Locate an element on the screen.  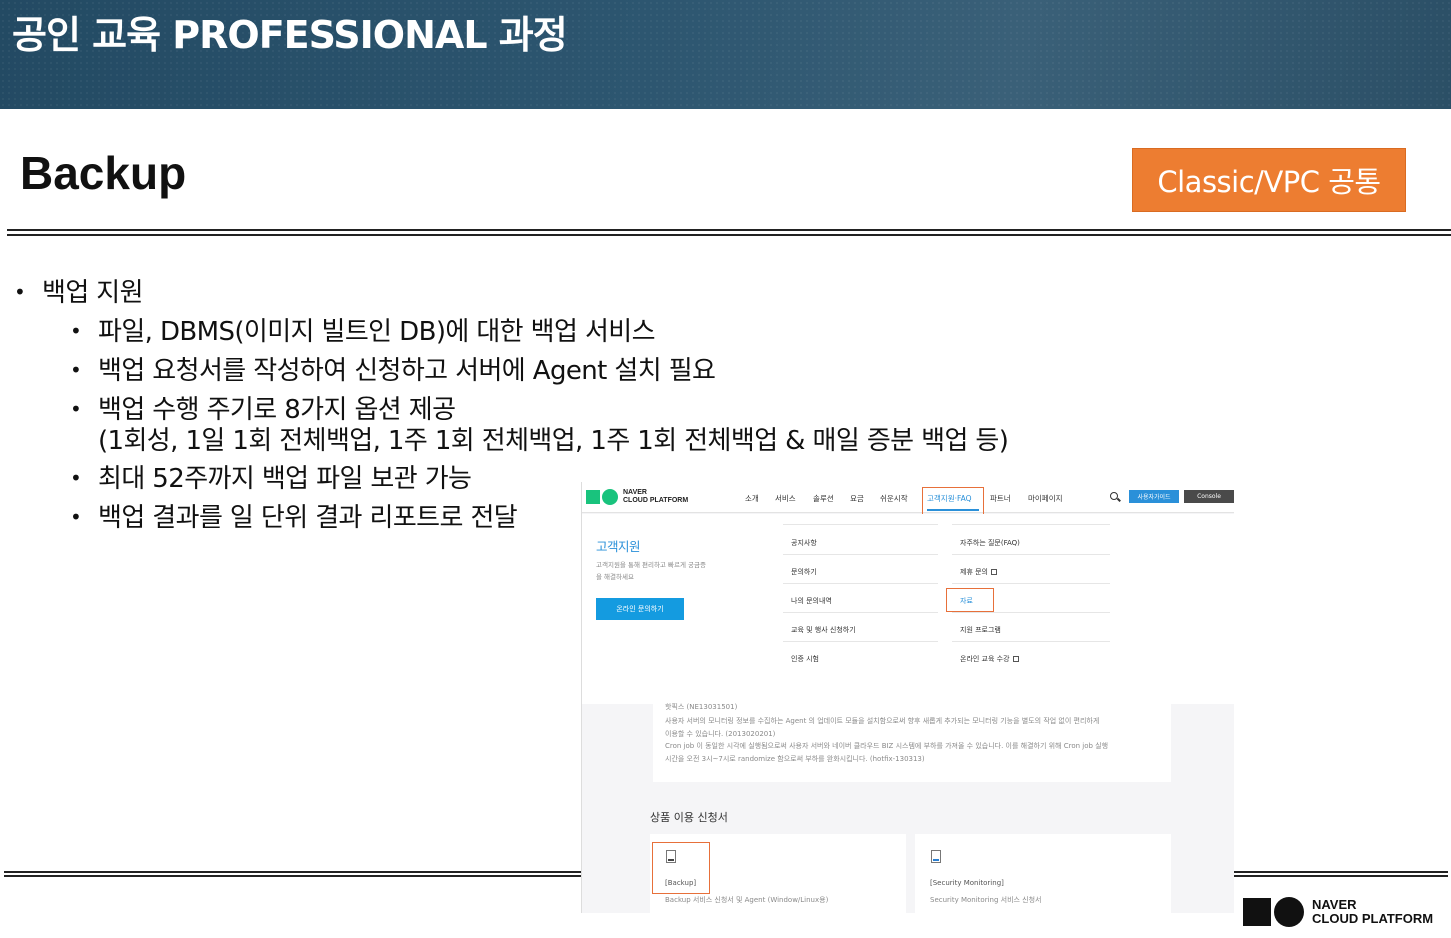
bullet-sub-4: 최대 52주까지 백업 파일 보관 가능 is located at coordinates (285, 479).